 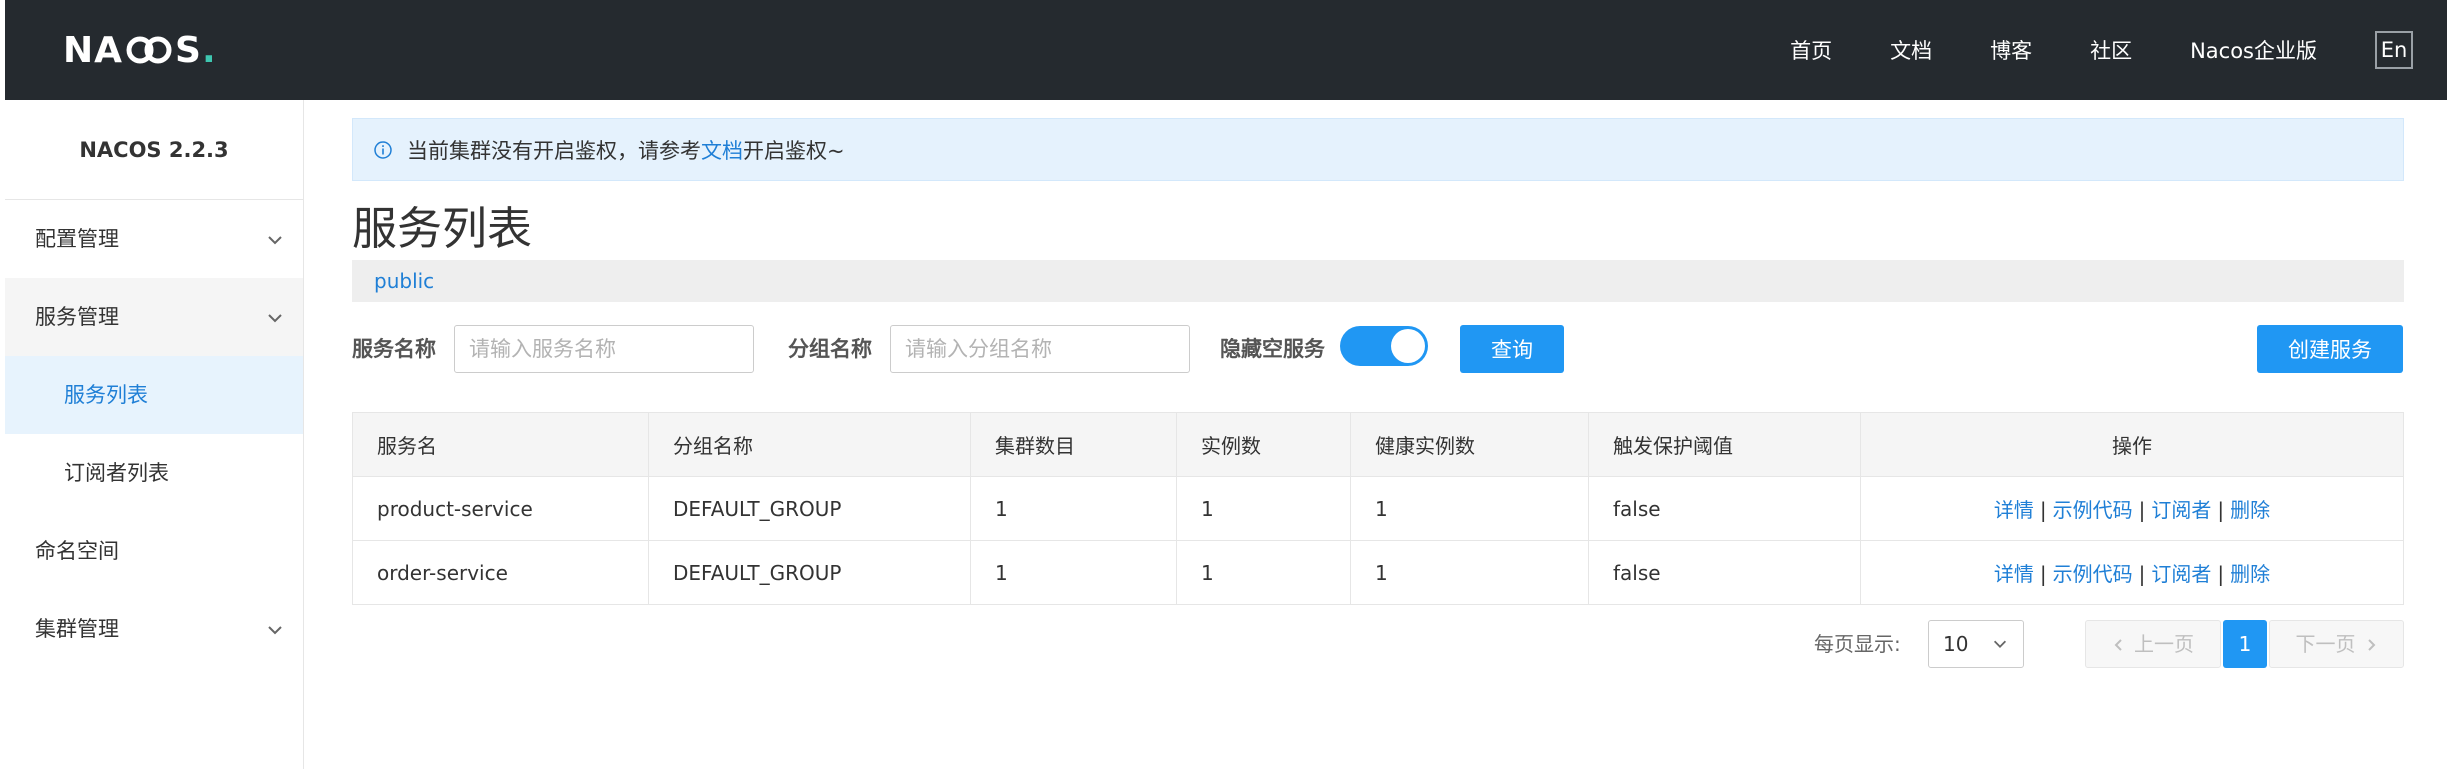 I want to click on hide-empty-services-label: 隐藏空服务, so click(x=1272, y=349).